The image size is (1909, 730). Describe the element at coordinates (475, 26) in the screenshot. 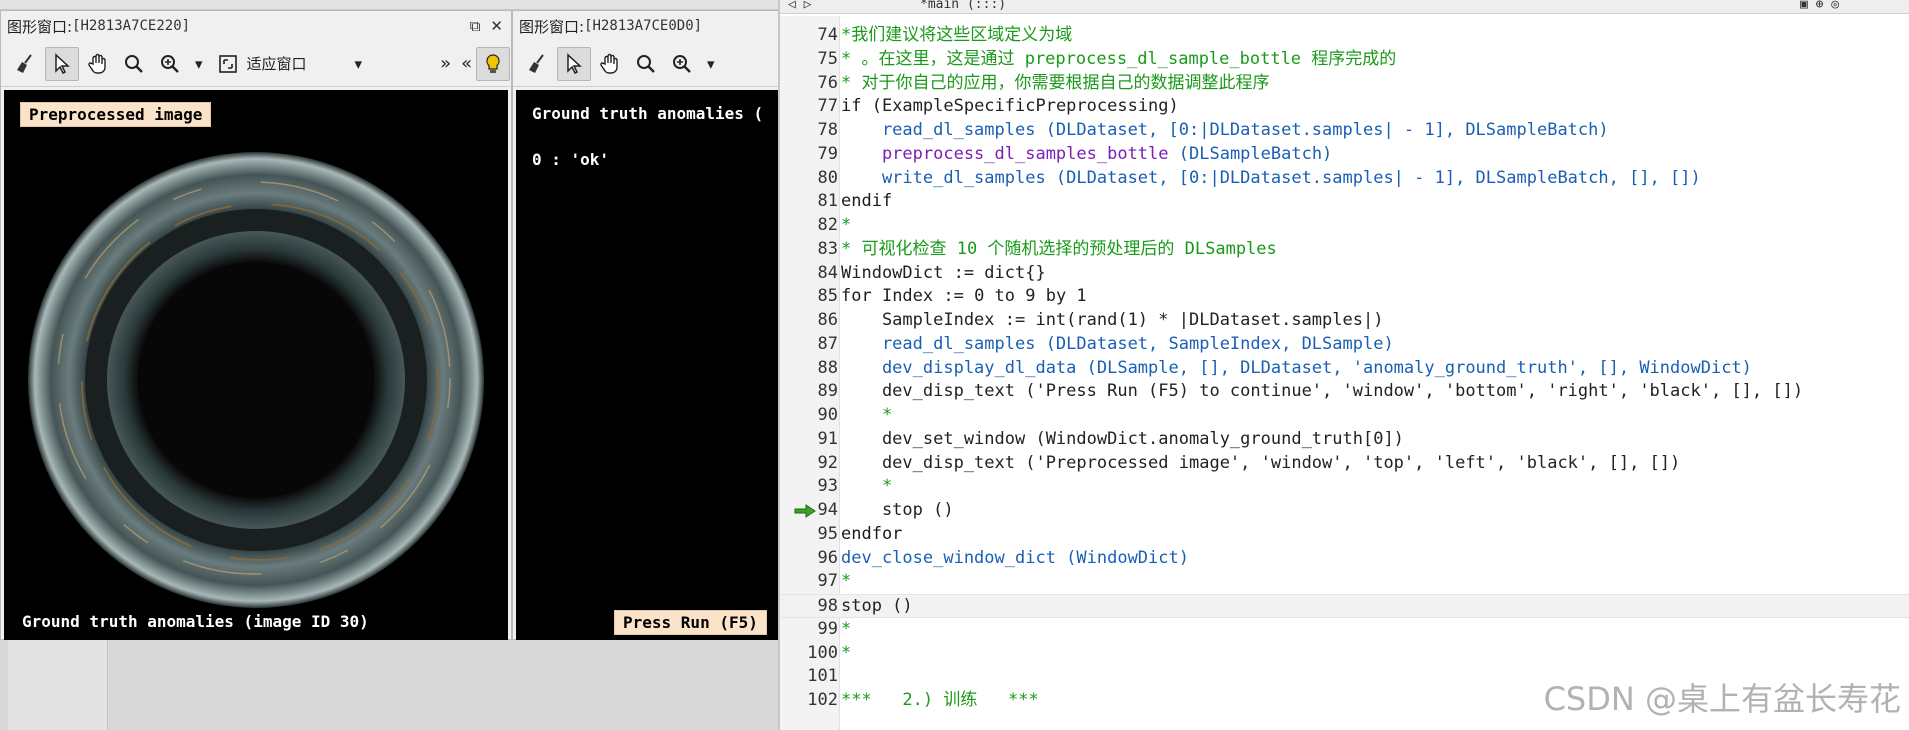

I see `restore-window-icon: ⧉` at that location.